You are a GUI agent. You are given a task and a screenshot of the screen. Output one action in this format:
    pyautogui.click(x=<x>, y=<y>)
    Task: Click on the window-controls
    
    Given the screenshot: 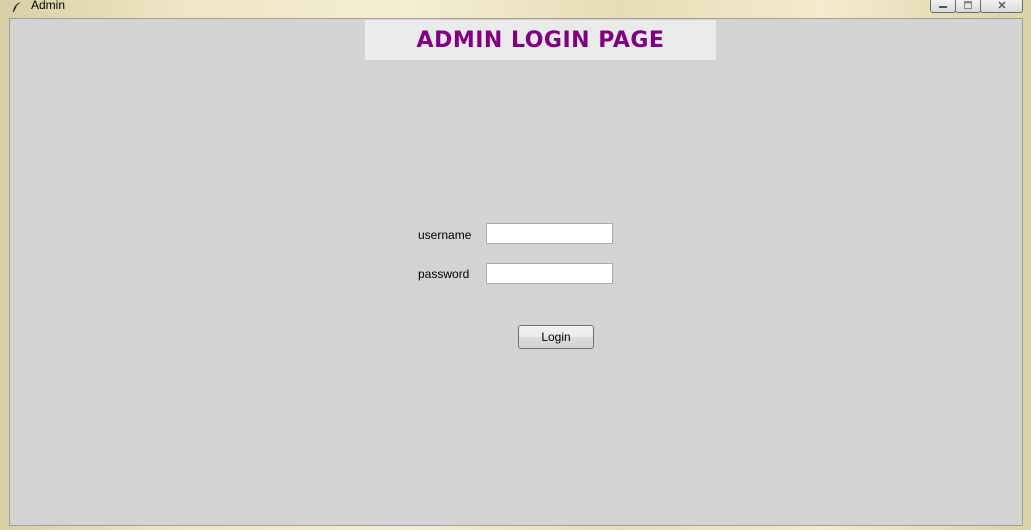 What is the action you would take?
    pyautogui.click(x=976, y=6)
    